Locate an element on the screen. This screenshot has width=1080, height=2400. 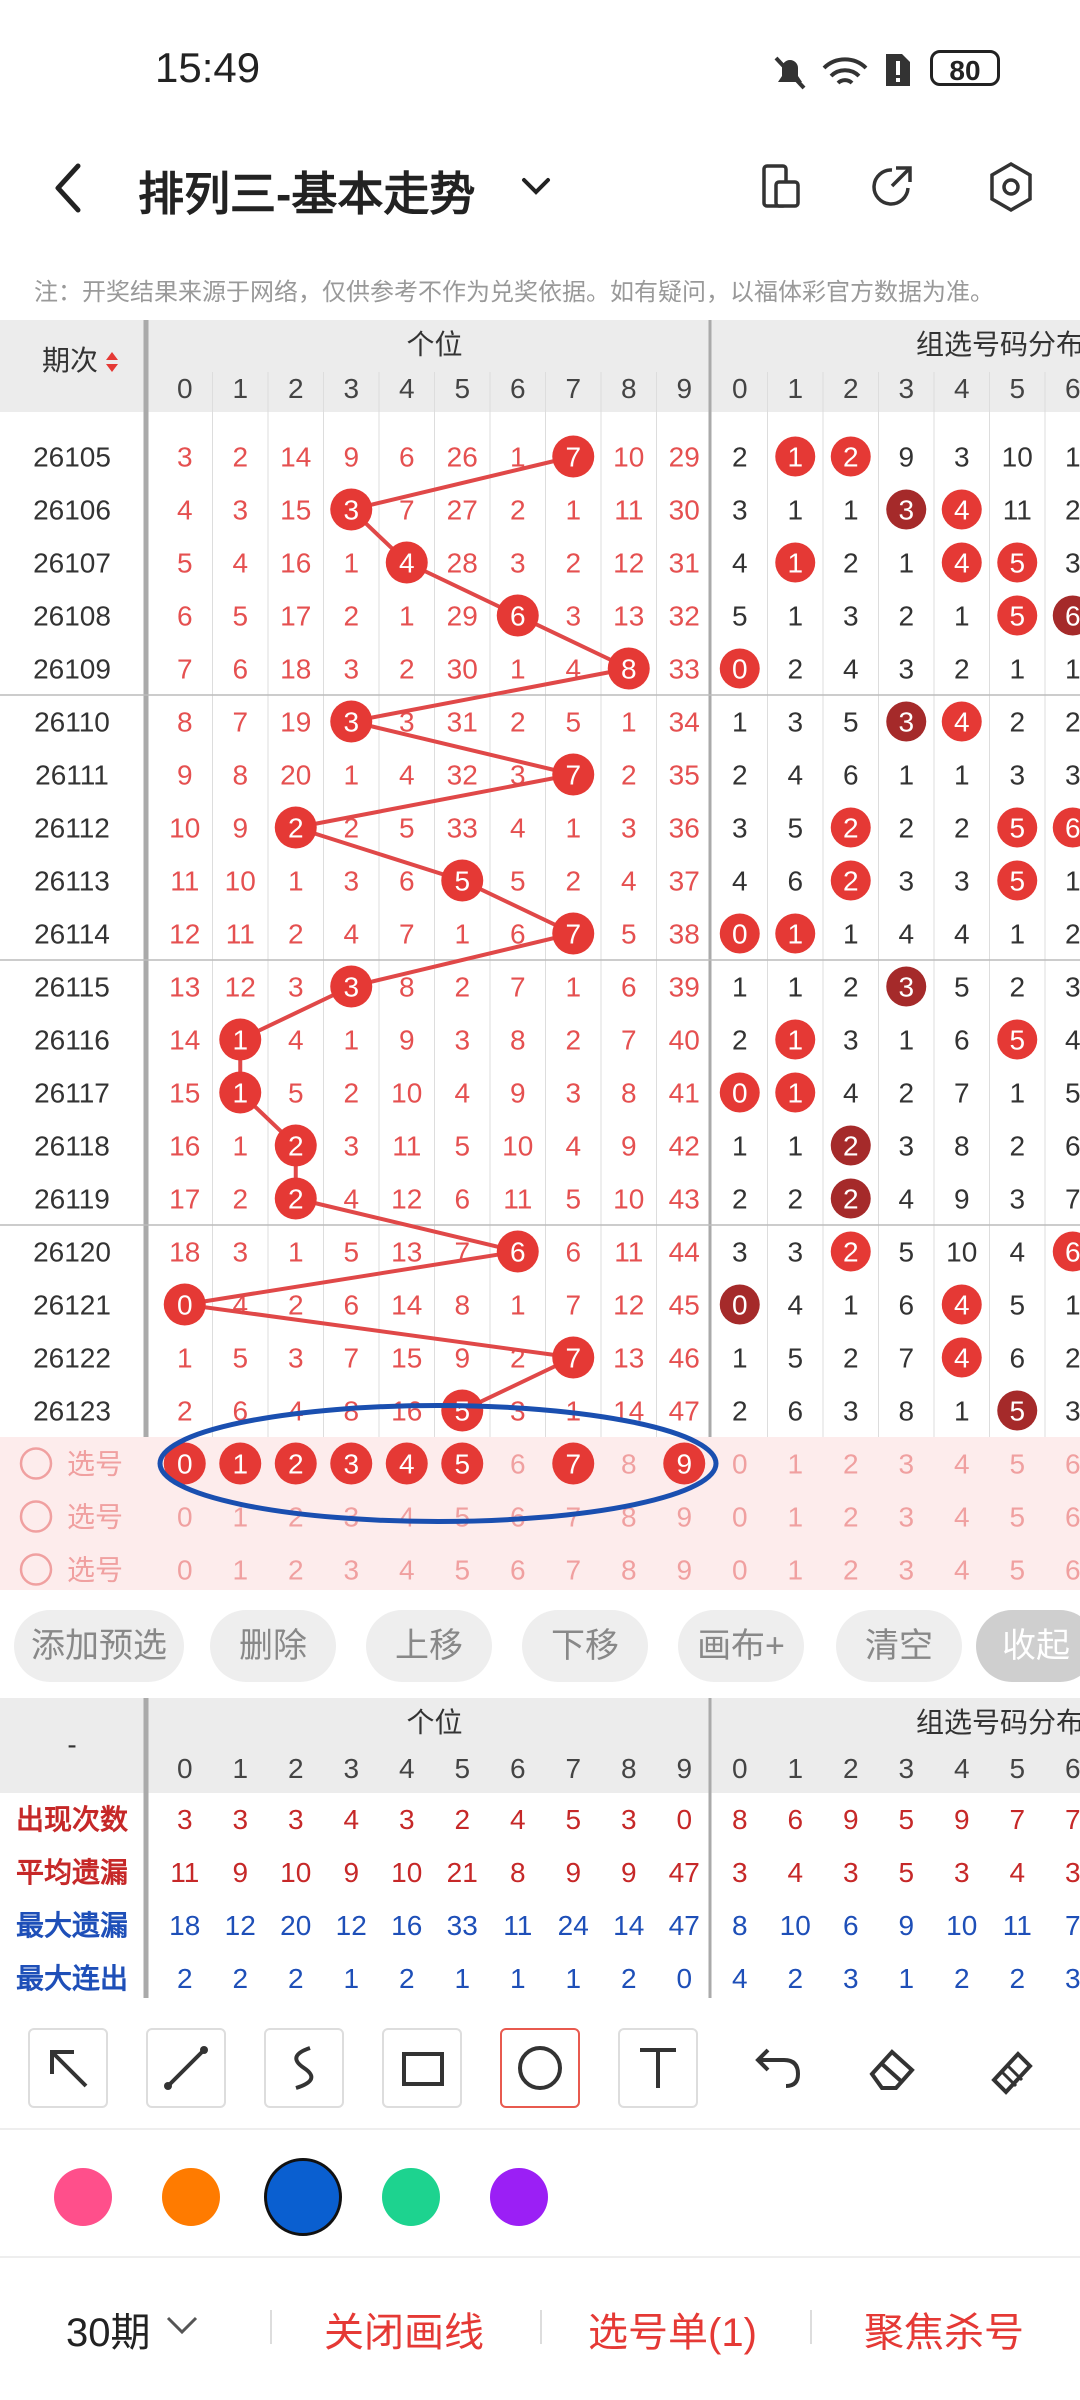
divider is located at coordinates (811, 2327).